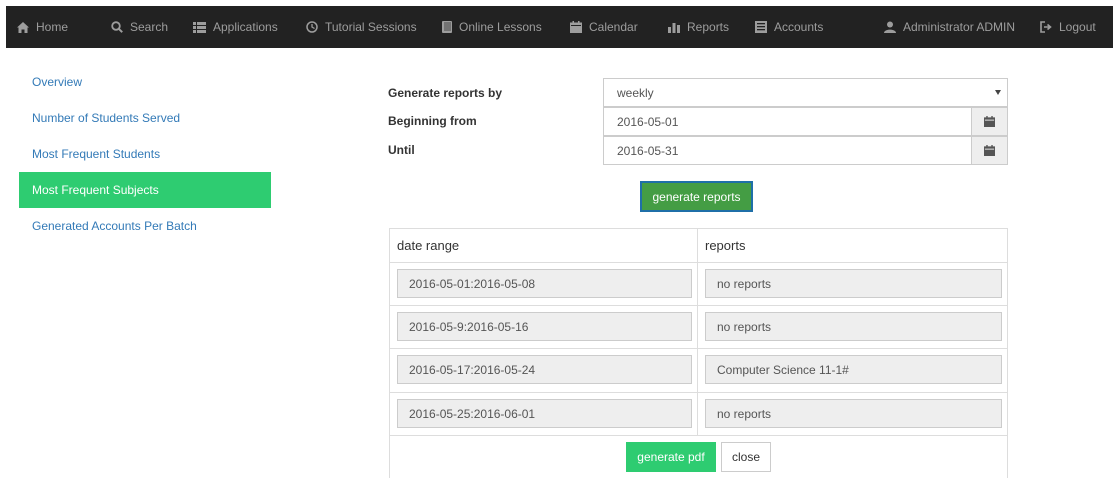 The height and width of the screenshot is (478, 1113). What do you see at coordinates (696, 196) in the screenshot?
I see `generate-reports-button: generate reports` at bounding box center [696, 196].